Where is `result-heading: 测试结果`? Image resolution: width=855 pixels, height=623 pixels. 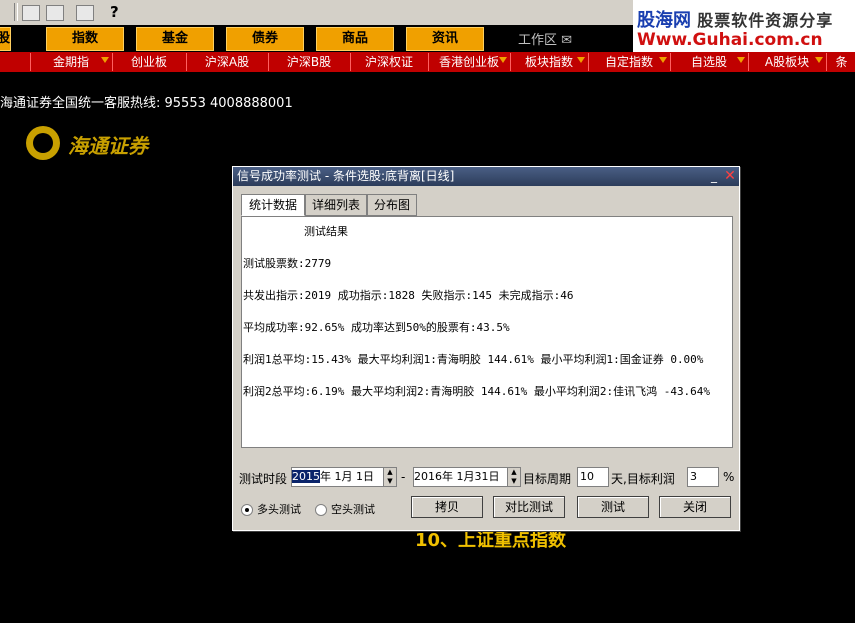
result-heading: 测试结果 is located at coordinates (326, 231).